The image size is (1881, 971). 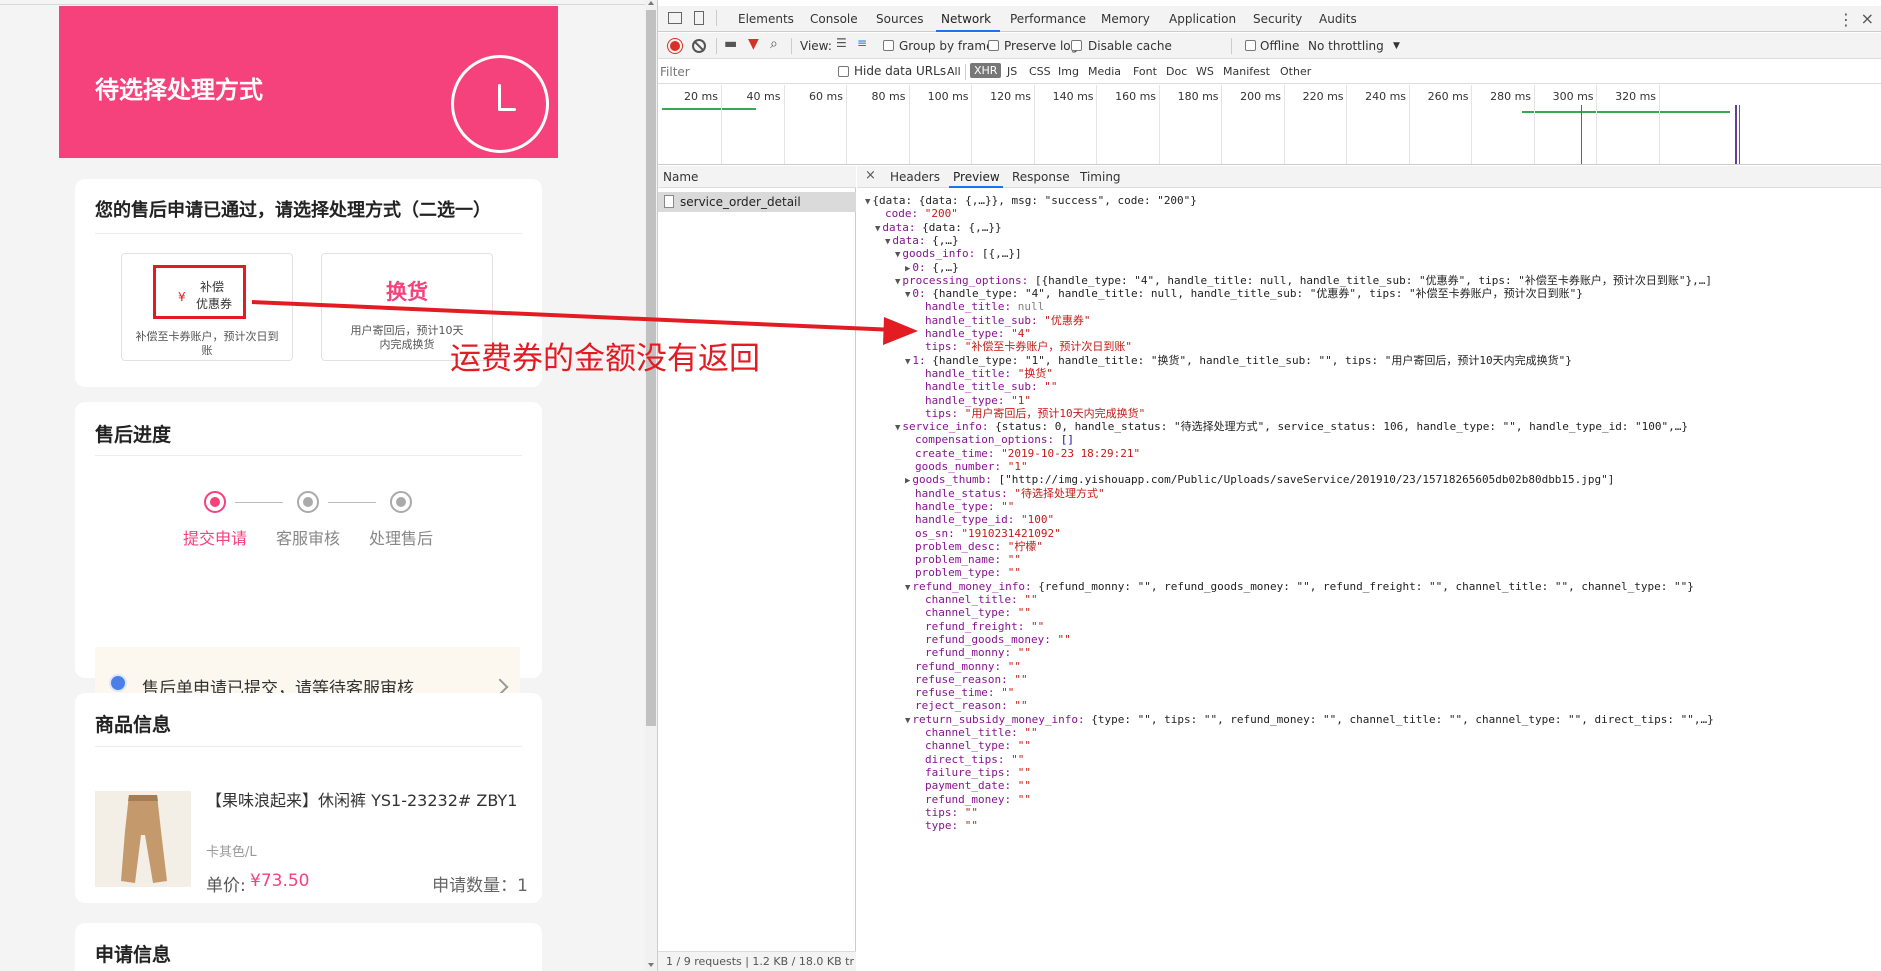 What do you see at coordinates (1246, 71) in the screenshot?
I see `filter-type-manifest: Manifest` at bounding box center [1246, 71].